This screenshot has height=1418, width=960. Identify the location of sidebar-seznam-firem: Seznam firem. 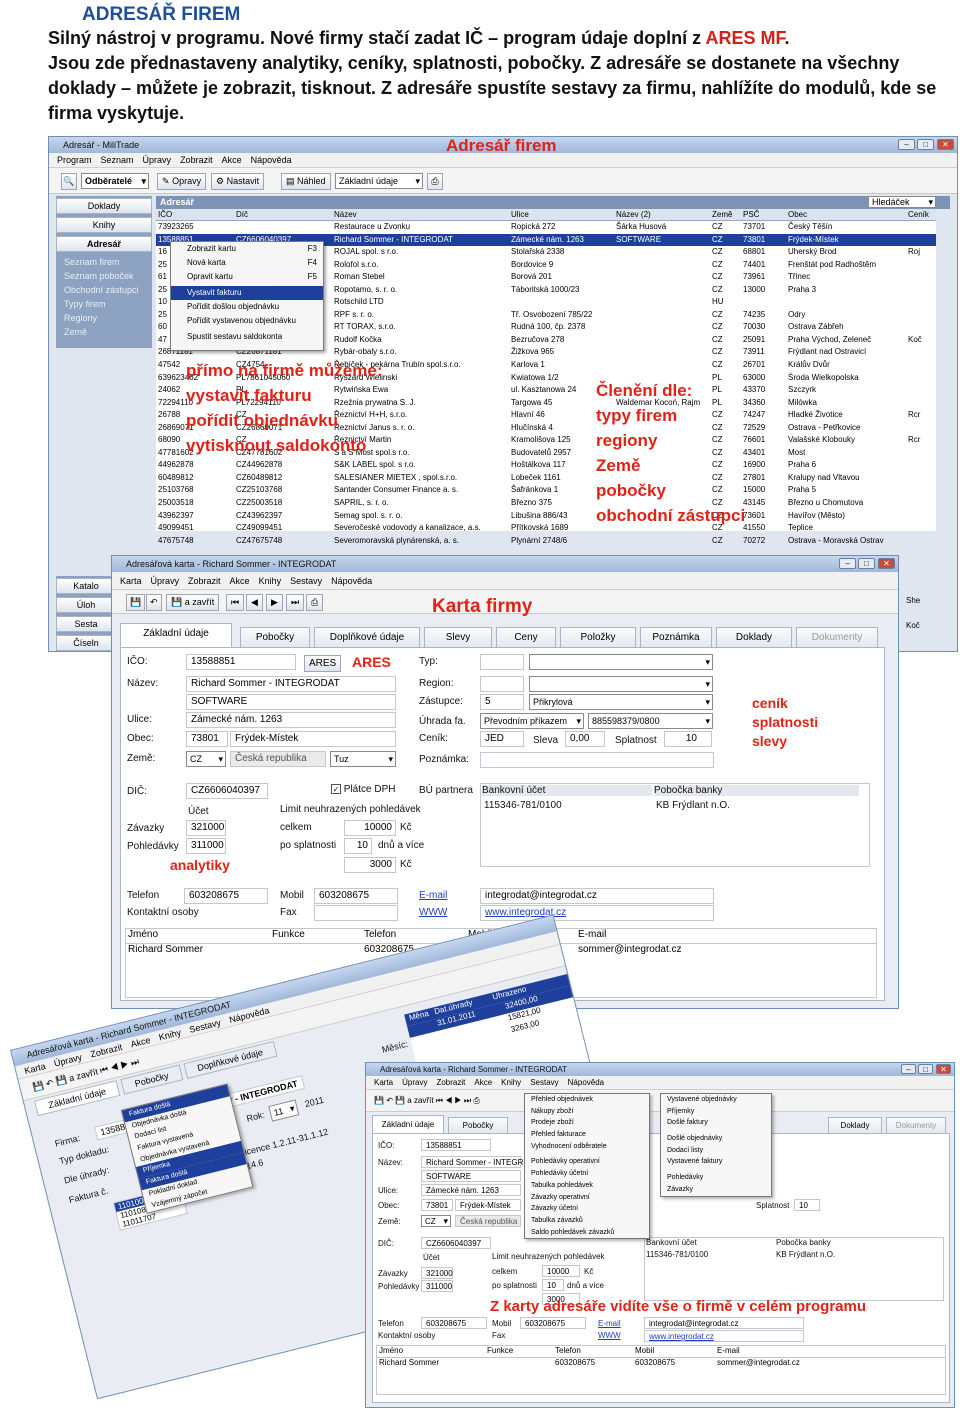
(104, 262).